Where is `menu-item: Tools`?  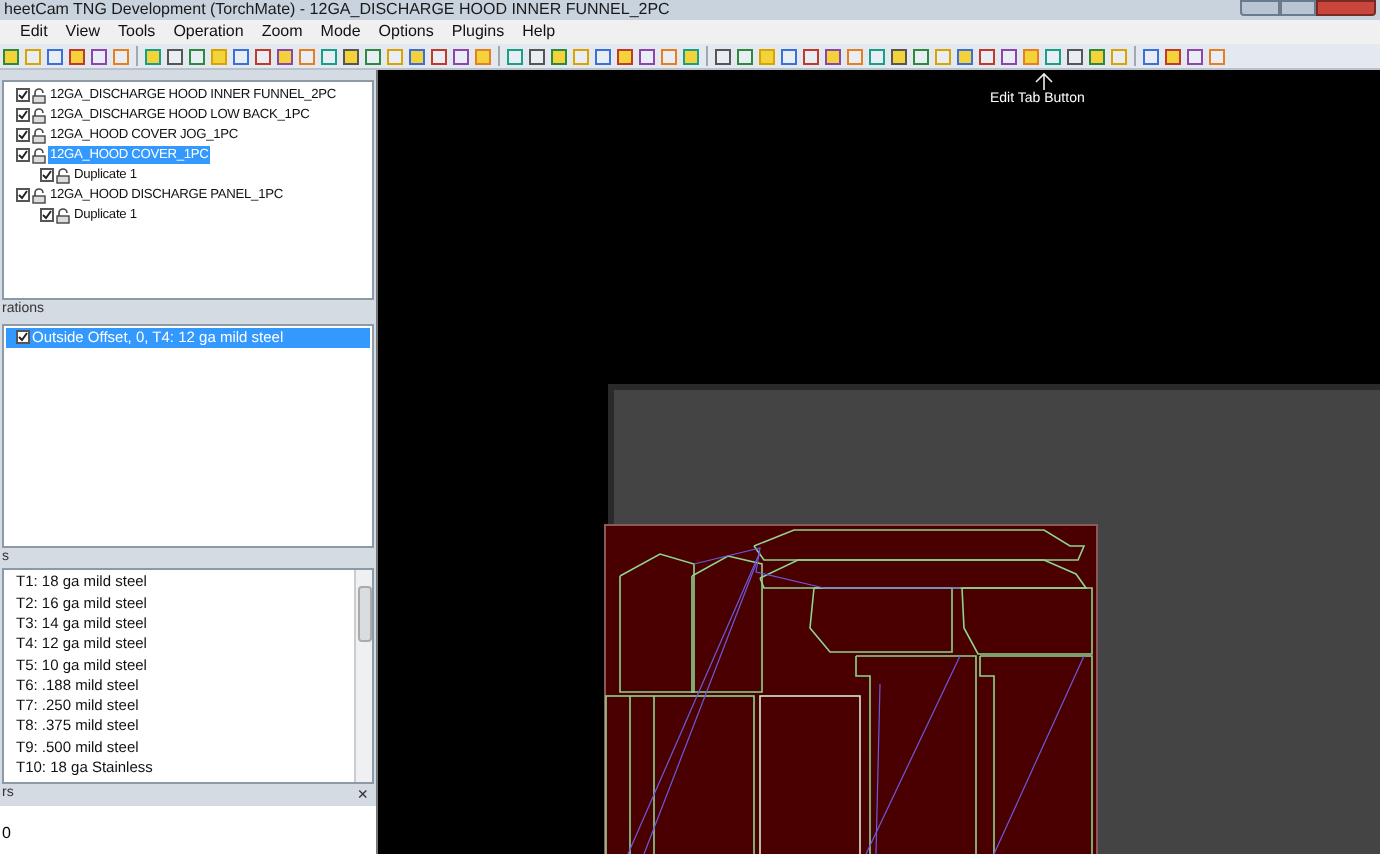
menu-item: Tools is located at coordinates (137, 32).